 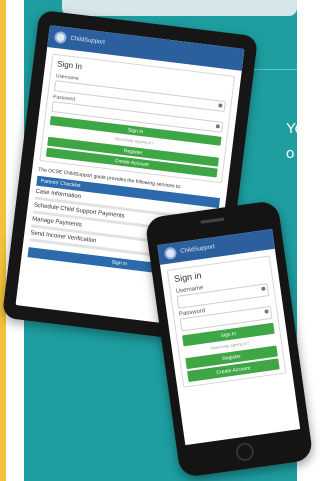 I want to click on side-text-line-2: o, so click(x=290, y=153).